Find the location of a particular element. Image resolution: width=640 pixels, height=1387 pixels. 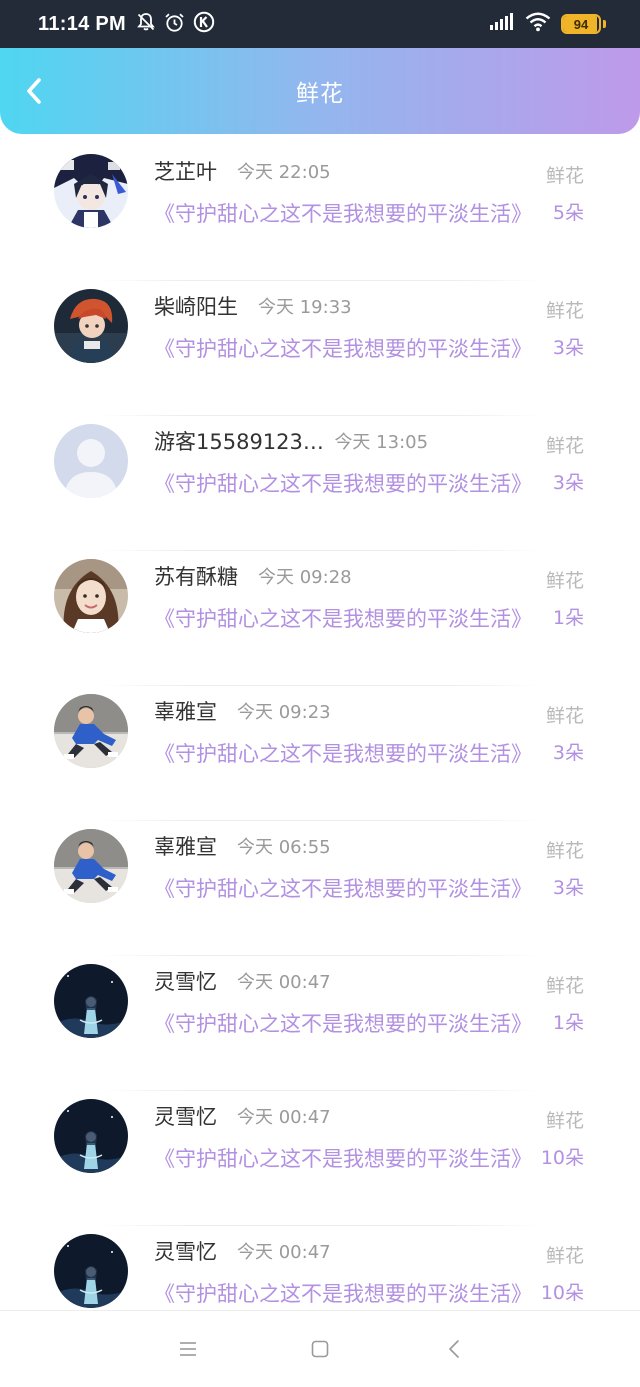

gift-timestamp: 今天 09:28 is located at coordinates (305, 577).